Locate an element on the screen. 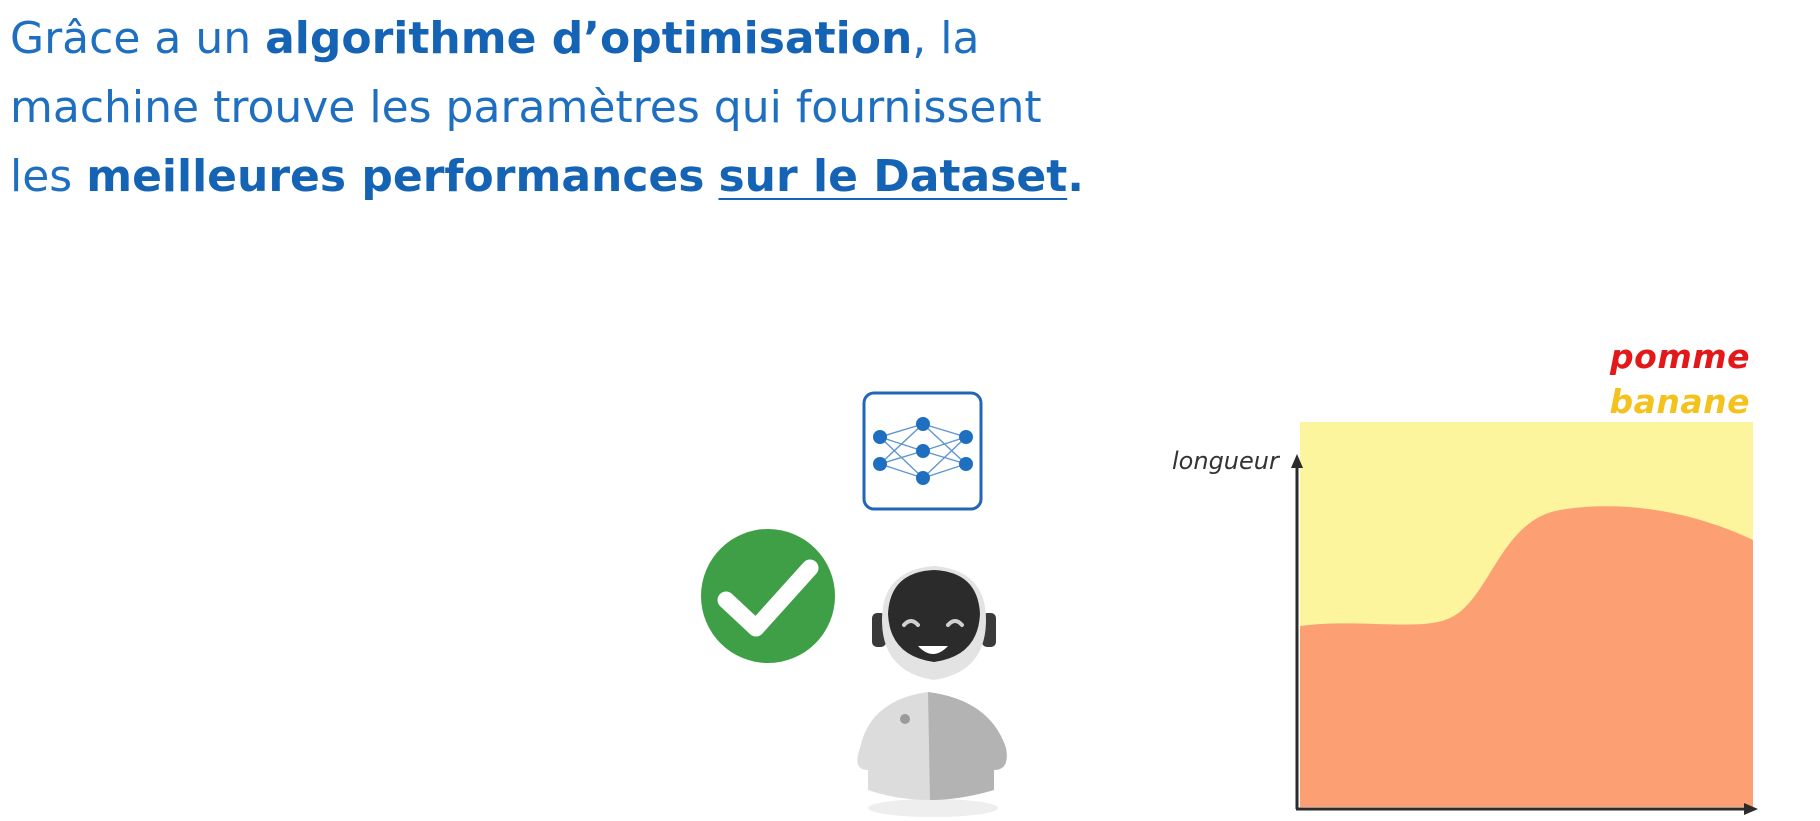 Image resolution: width=1820 pixels, height=821 pixels. legend-pomme: pomme is located at coordinates (1680, 356).